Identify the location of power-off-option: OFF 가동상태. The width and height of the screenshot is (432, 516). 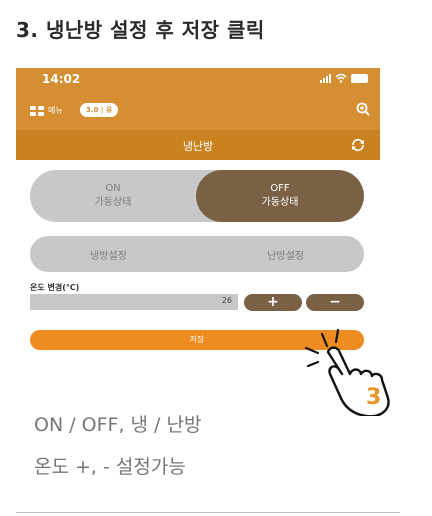
(280, 196).